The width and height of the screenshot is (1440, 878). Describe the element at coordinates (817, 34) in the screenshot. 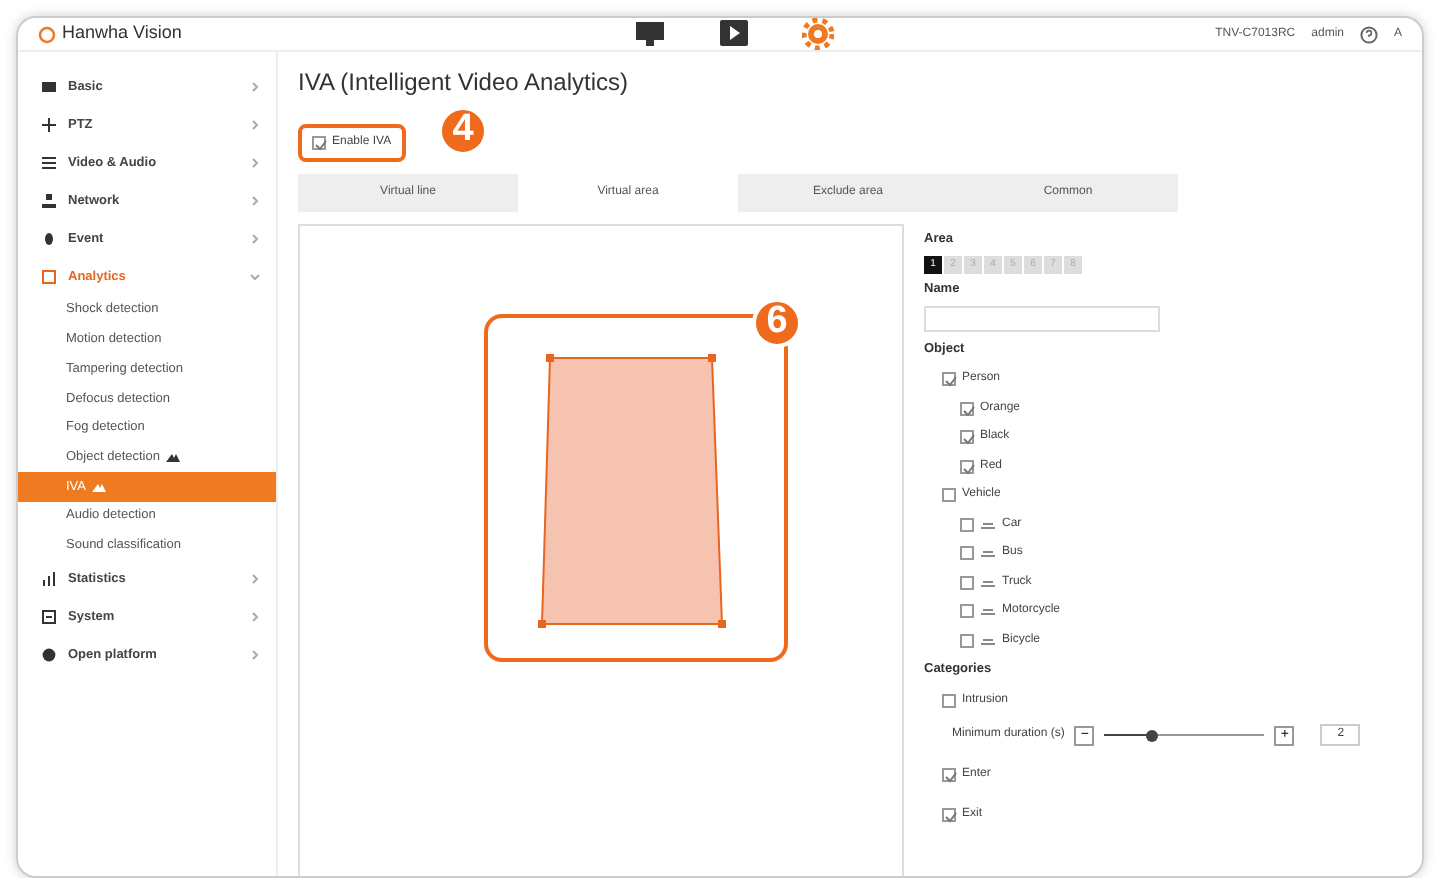

I see `settings-icon` at that location.